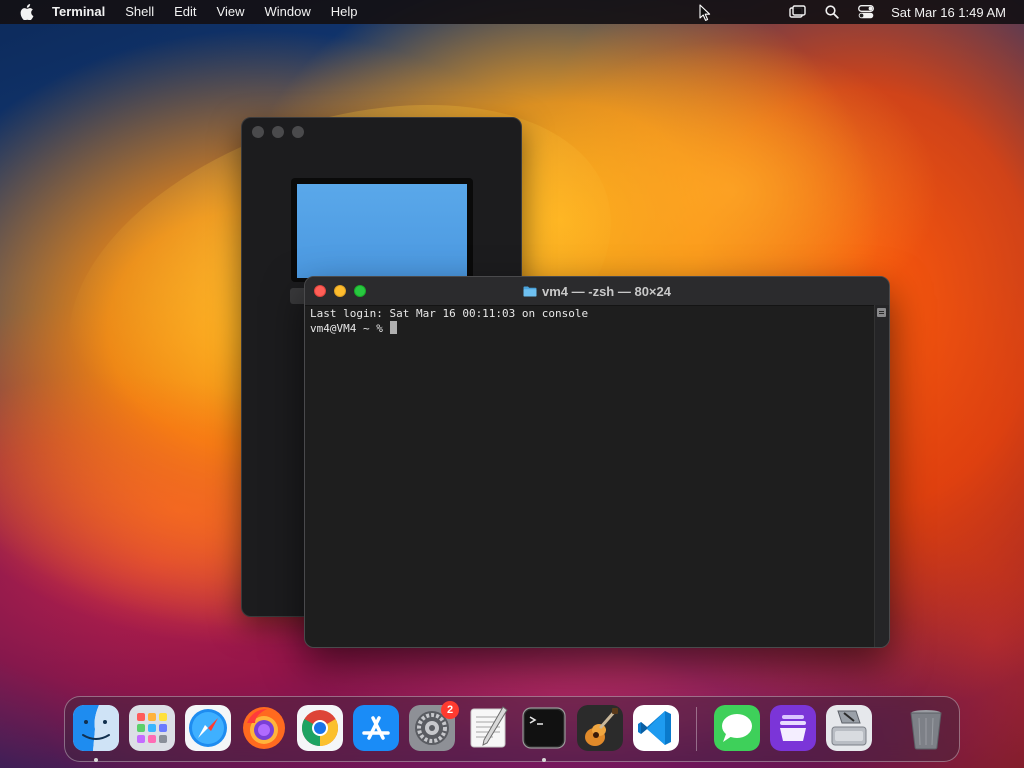 Image resolution: width=1024 pixels, height=768 pixels. I want to click on terminal-scrollbar, so click(881, 476).